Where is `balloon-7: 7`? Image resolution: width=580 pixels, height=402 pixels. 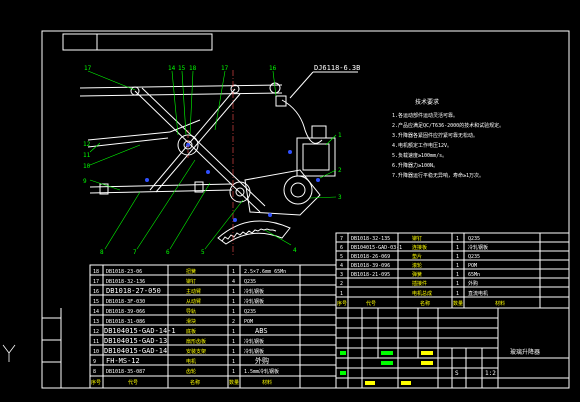
balloon-7: 7 is located at coordinates (135, 252).